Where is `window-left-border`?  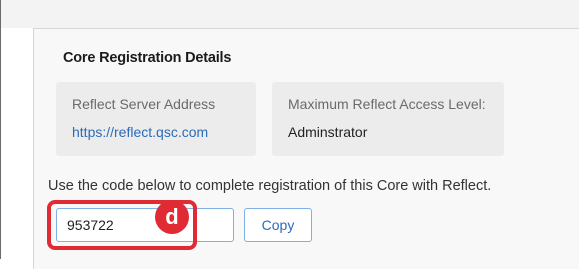
window-left-border is located at coordinates (0, 129).